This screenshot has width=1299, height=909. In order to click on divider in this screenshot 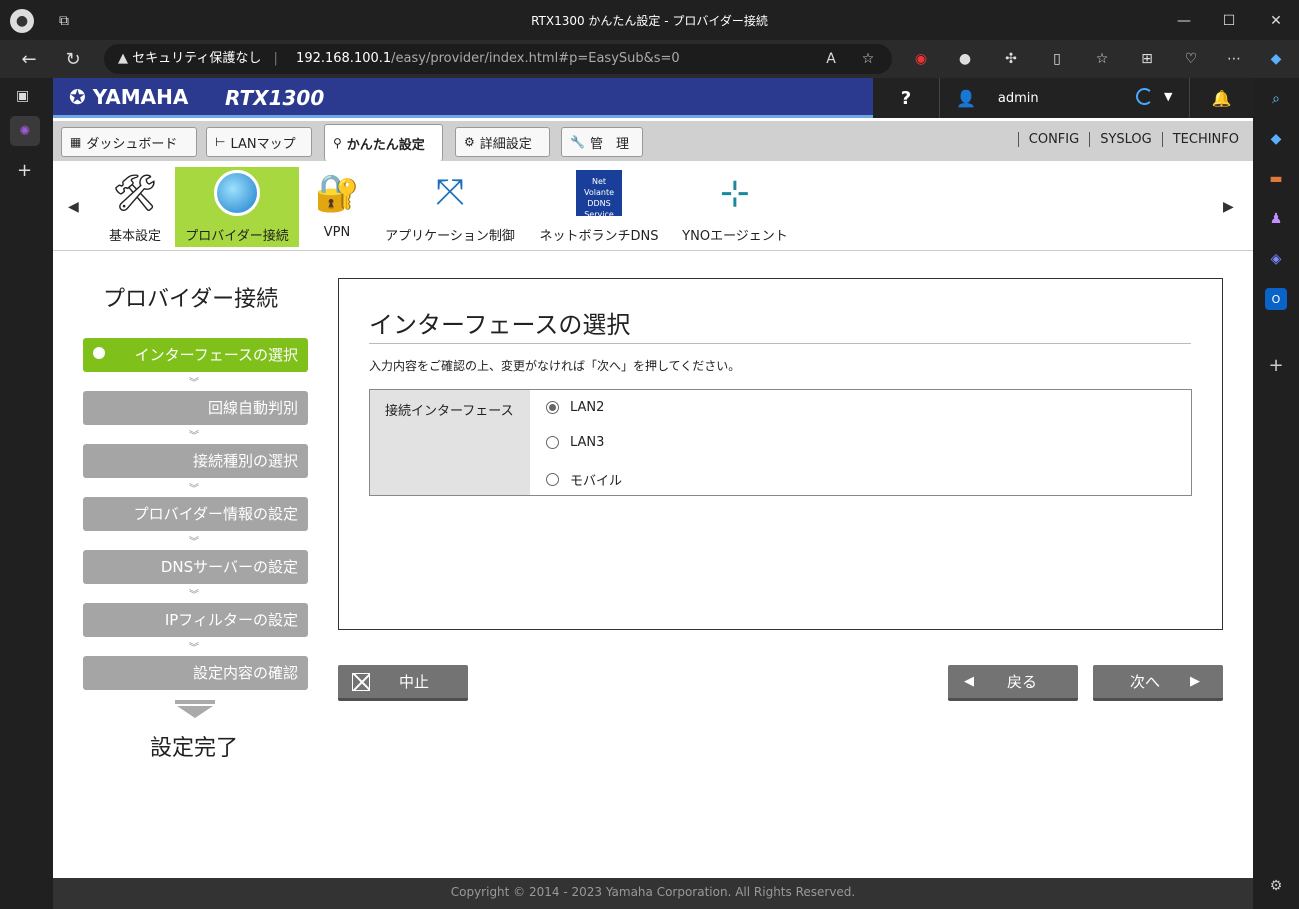, I will do `click(780, 343)`.